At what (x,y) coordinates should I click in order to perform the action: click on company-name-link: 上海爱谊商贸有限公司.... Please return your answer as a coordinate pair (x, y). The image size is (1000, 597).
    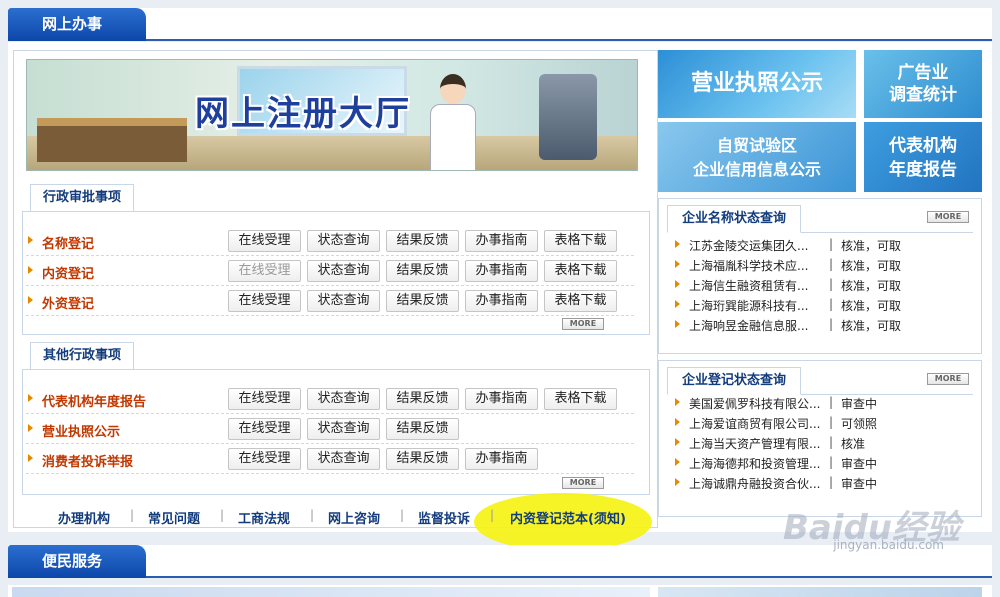
    Looking at the image, I should click on (758, 423).